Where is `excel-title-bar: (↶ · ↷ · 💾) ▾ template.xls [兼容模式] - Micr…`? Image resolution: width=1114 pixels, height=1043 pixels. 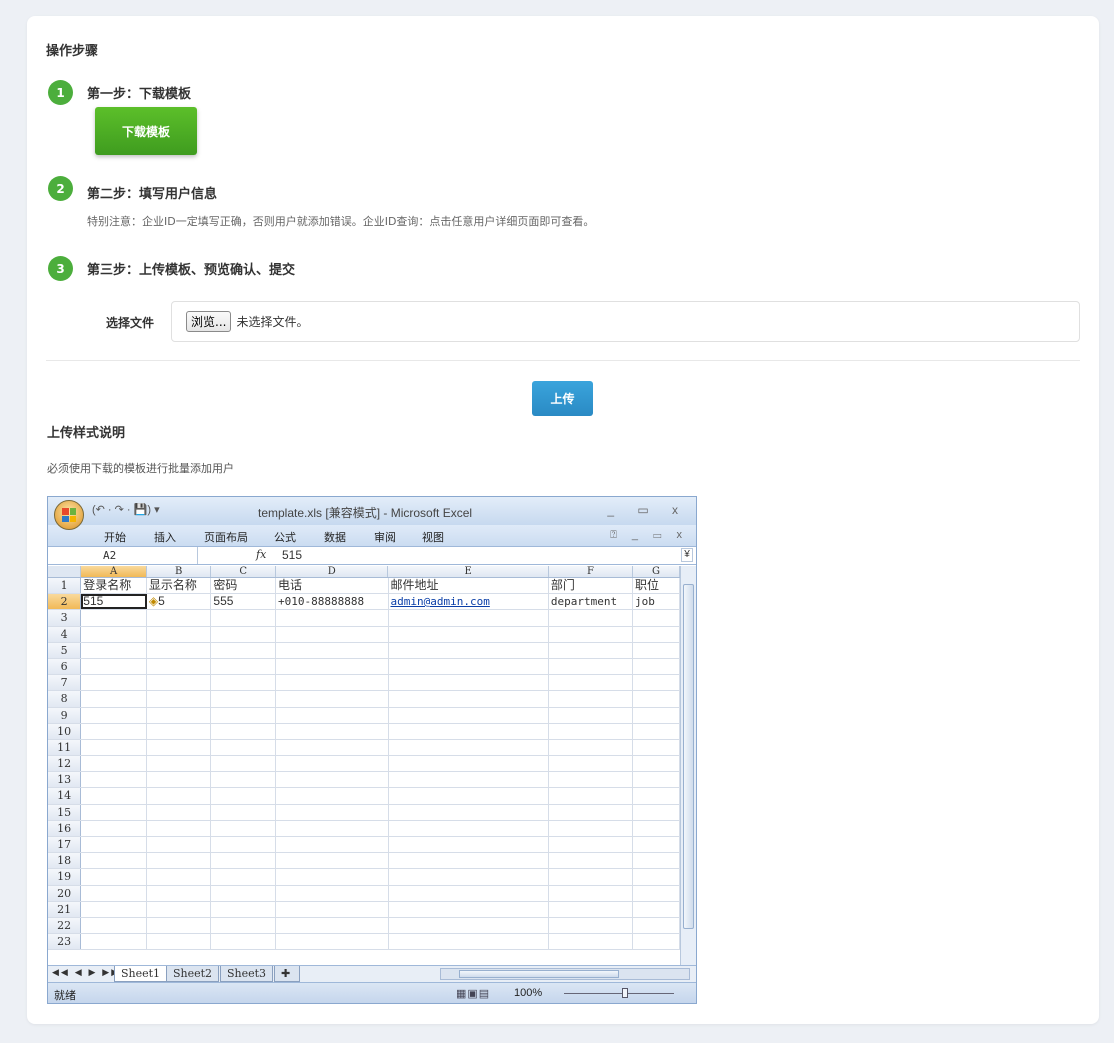 excel-title-bar: (↶ · ↷ · 💾) ▾ template.xls [兼容模式] - Micr… is located at coordinates (372, 513).